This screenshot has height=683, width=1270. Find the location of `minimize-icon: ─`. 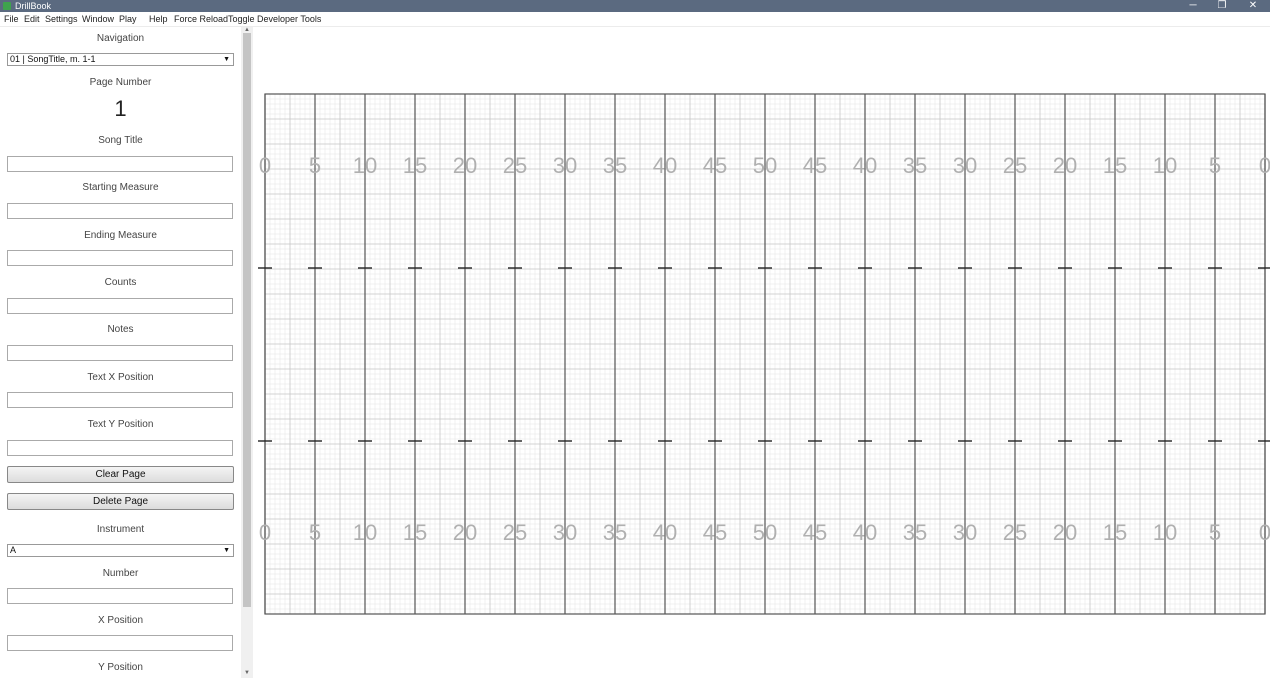

minimize-icon: ─ is located at coordinates (1193, 6).